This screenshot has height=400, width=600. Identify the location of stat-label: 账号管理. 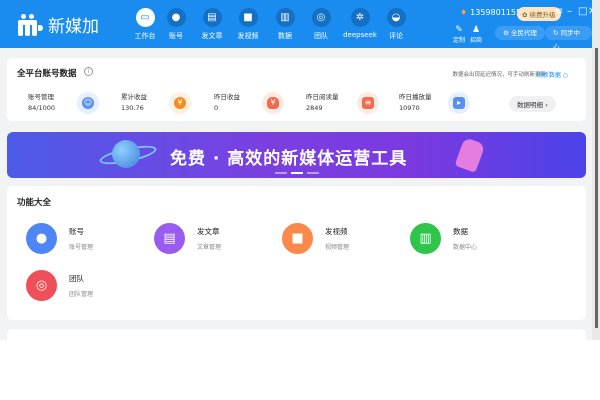
(41, 97).